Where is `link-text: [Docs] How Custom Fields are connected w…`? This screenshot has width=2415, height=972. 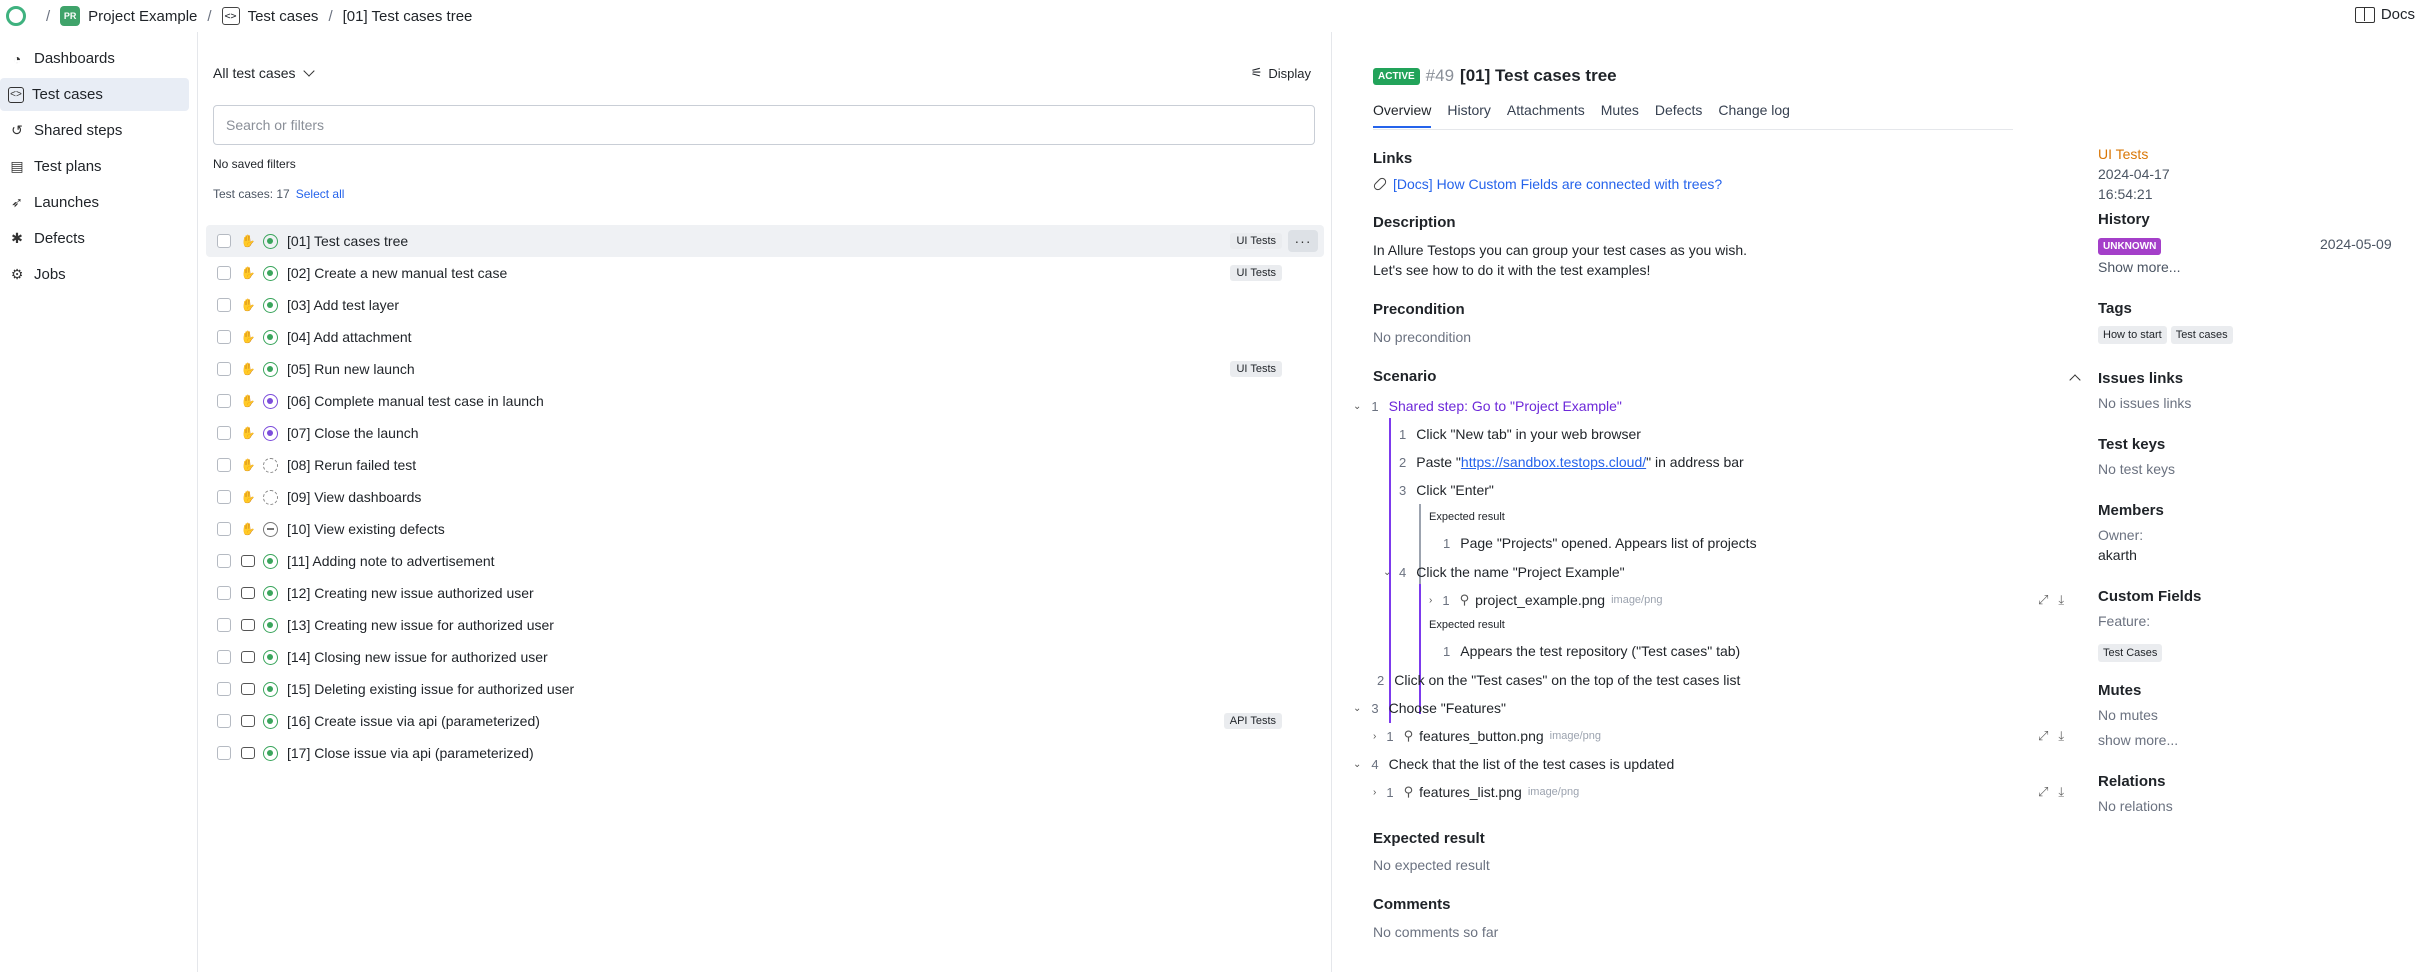
link-text: [Docs] How Custom Fields are connected w… is located at coordinates (1557, 184).